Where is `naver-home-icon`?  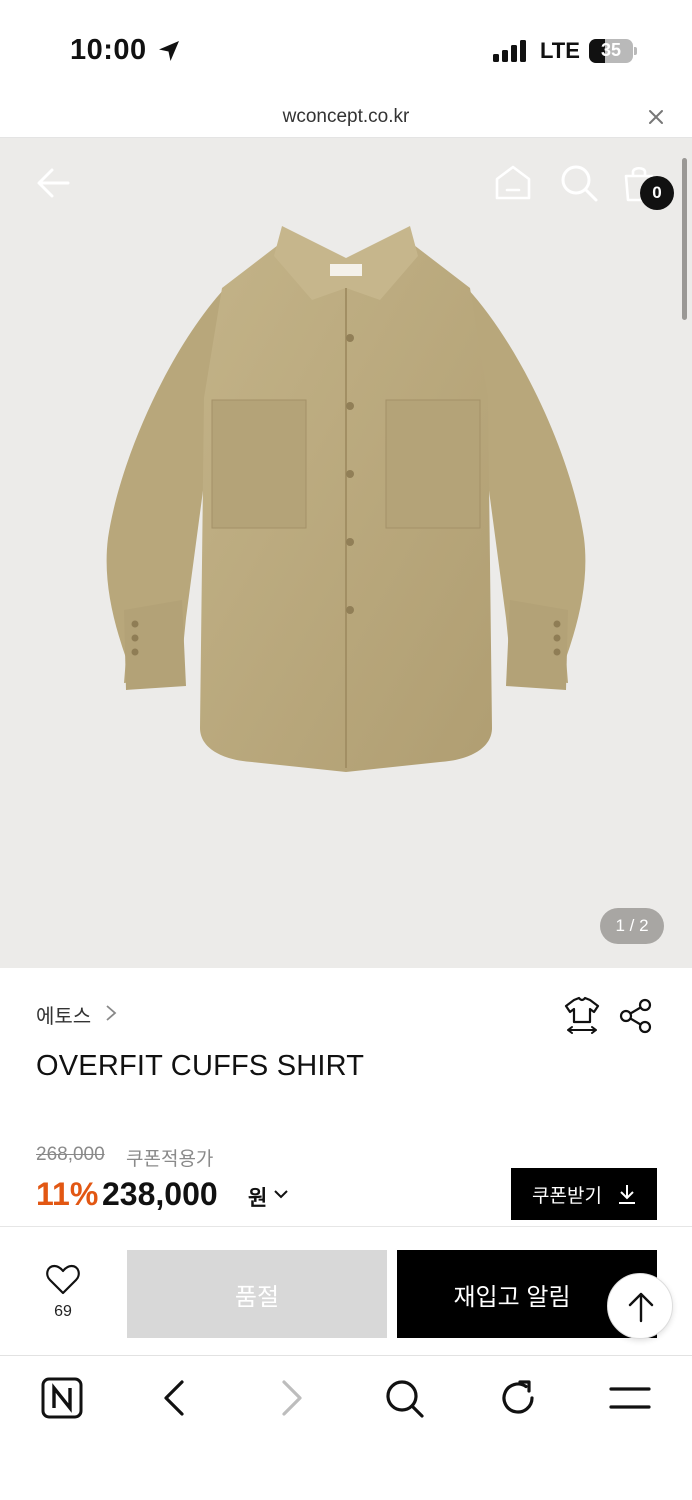
naver-home-icon is located at coordinates (62, 1398).